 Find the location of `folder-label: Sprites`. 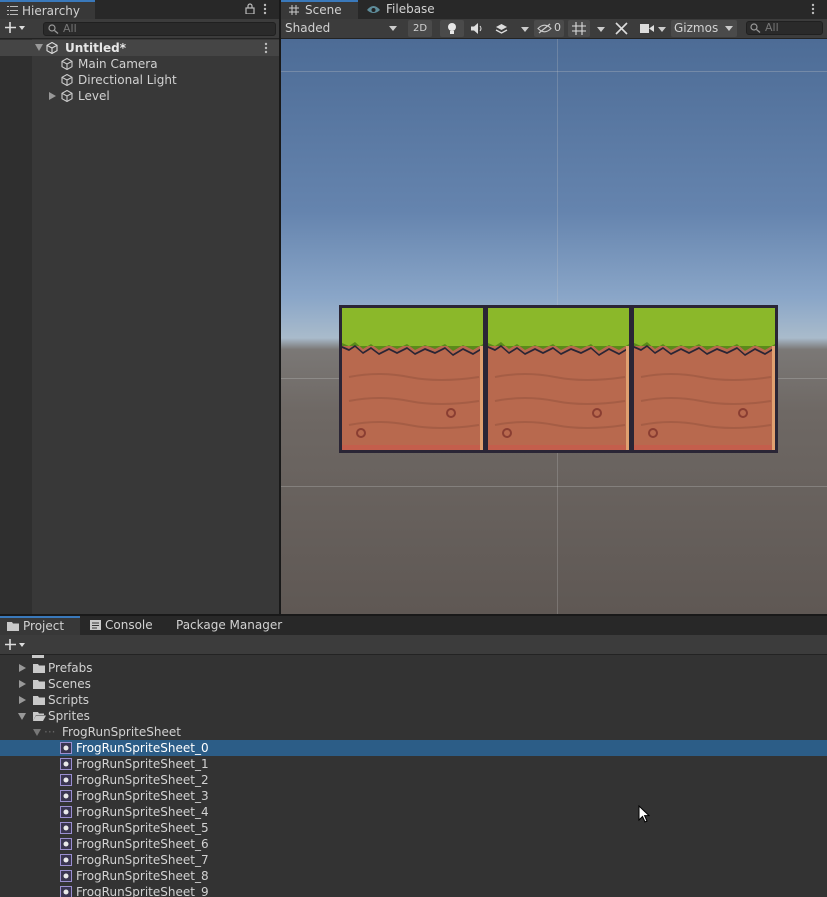

folder-label: Sprites is located at coordinates (69, 716).